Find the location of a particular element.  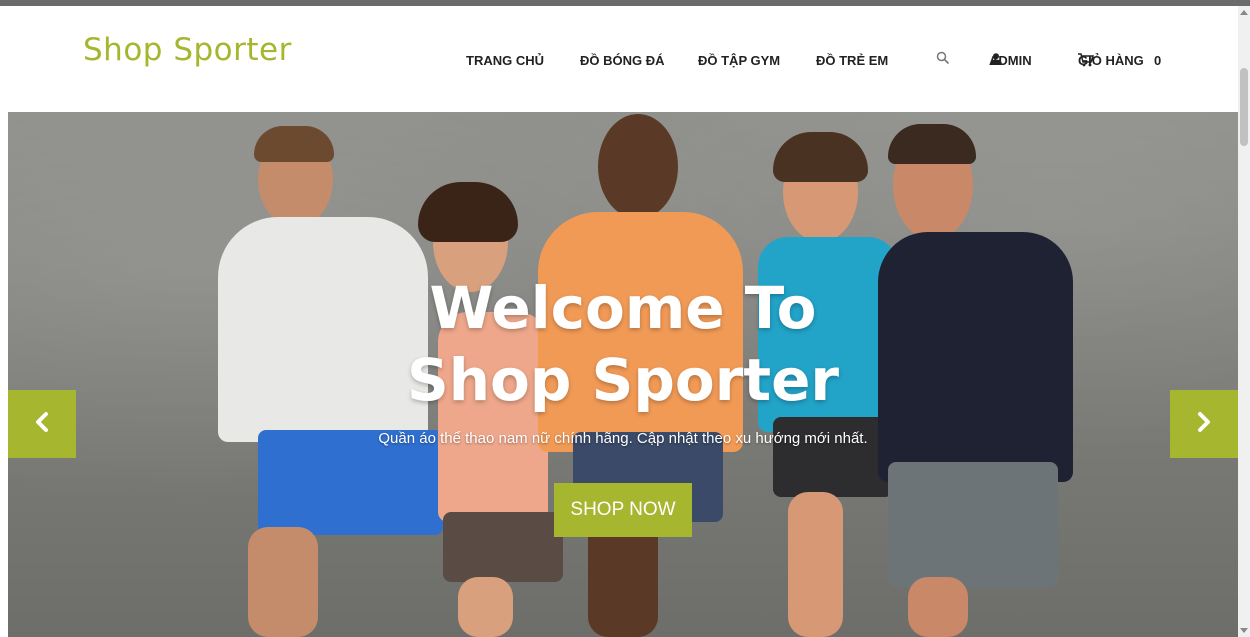

slider-prev-button is located at coordinates (42, 424).